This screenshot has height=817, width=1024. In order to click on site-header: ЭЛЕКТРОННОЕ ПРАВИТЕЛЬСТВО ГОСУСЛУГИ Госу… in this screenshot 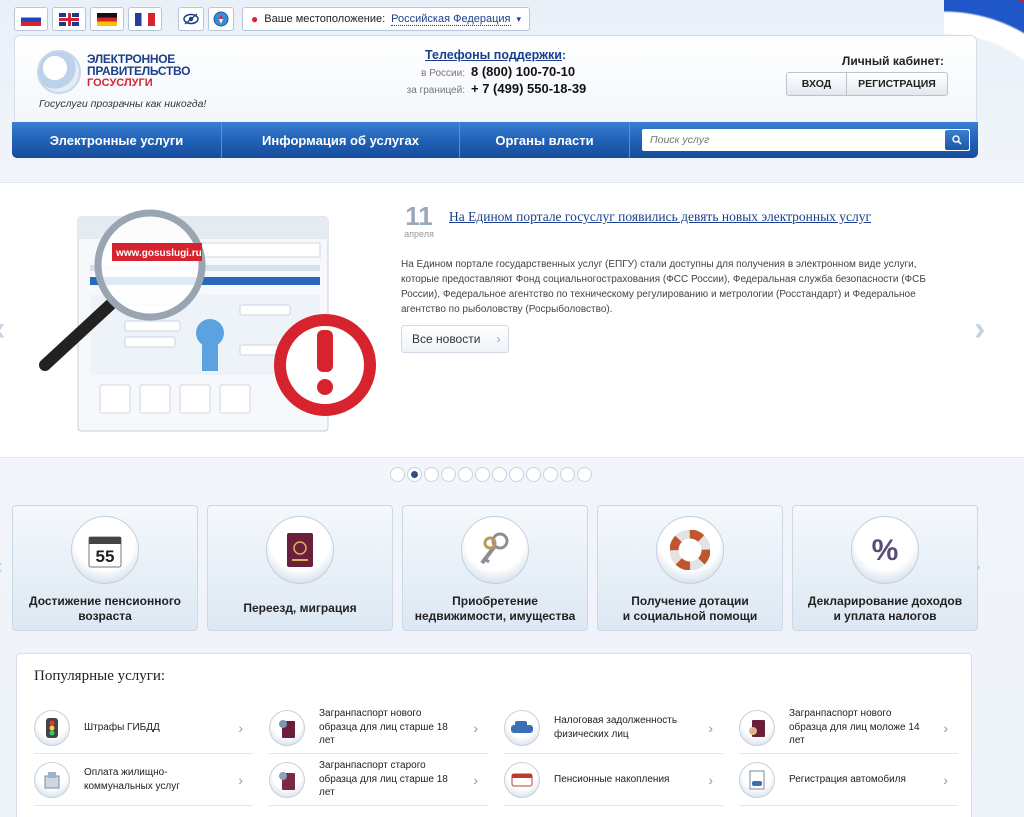, I will do `click(495, 78)`.